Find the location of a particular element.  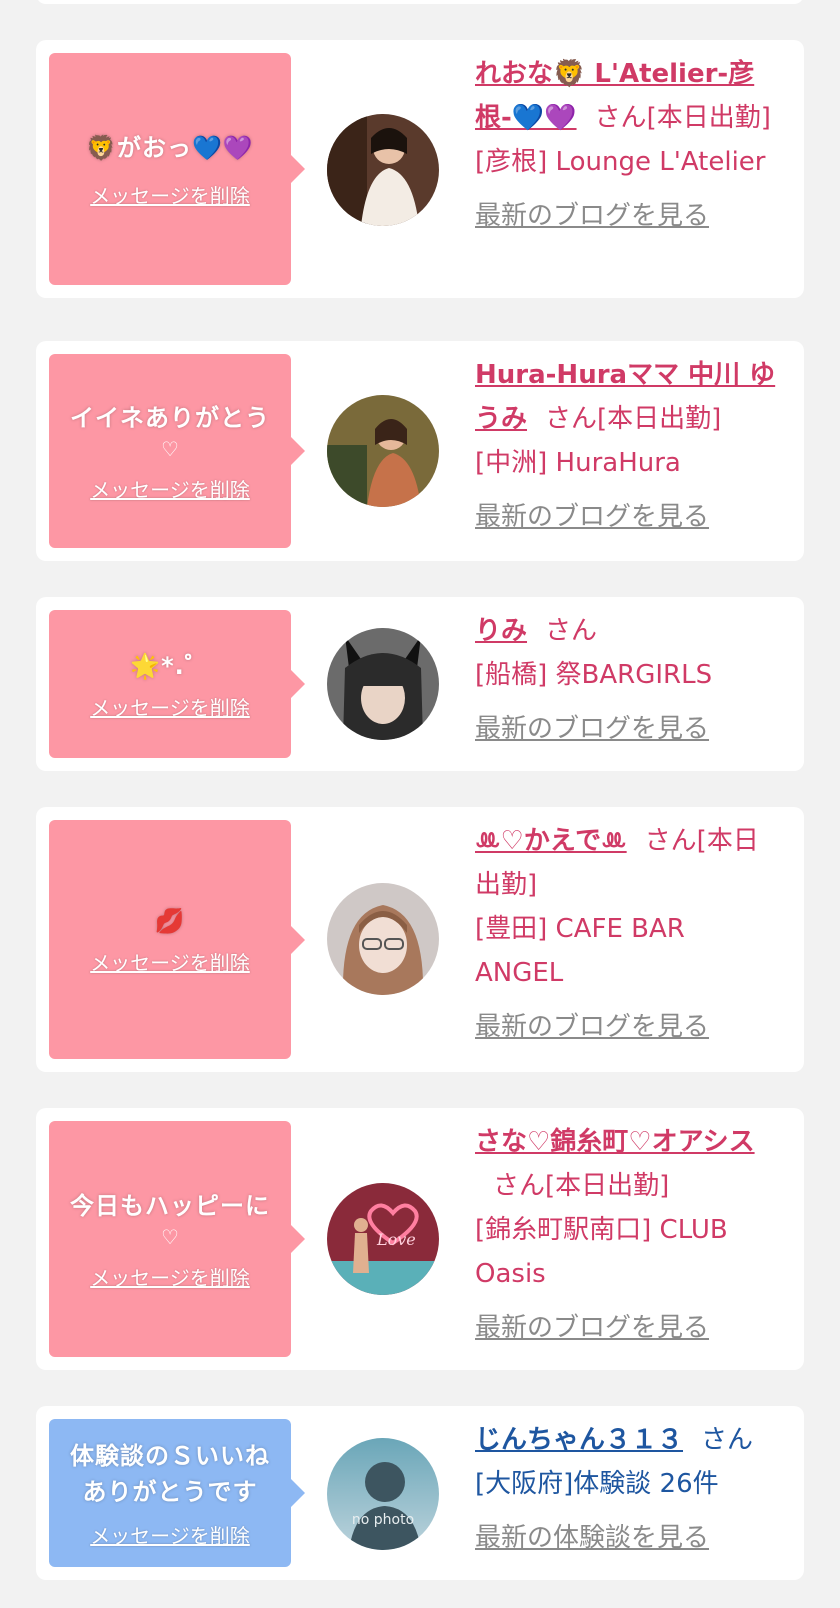

message-text: 🦁がおっ💙💜 is located at coordinates (170, 147).